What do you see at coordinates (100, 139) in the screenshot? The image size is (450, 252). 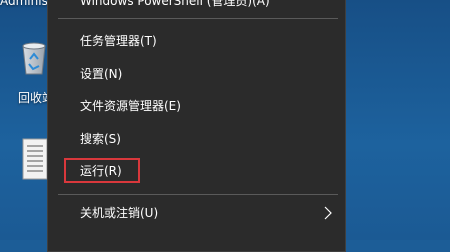 I see `menu-item-label: 搜索(S)` at bounding box center [100, 139].